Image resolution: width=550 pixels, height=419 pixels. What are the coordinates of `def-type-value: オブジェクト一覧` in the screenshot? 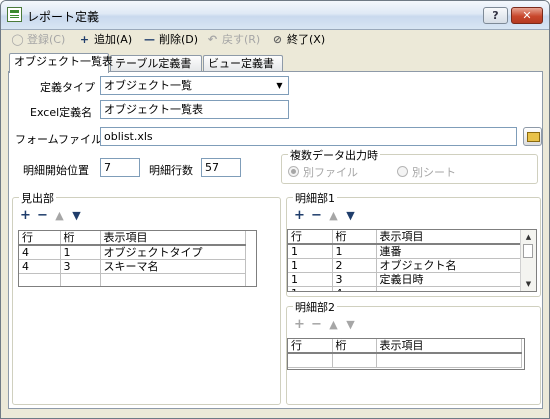 It's located at (148, 85).